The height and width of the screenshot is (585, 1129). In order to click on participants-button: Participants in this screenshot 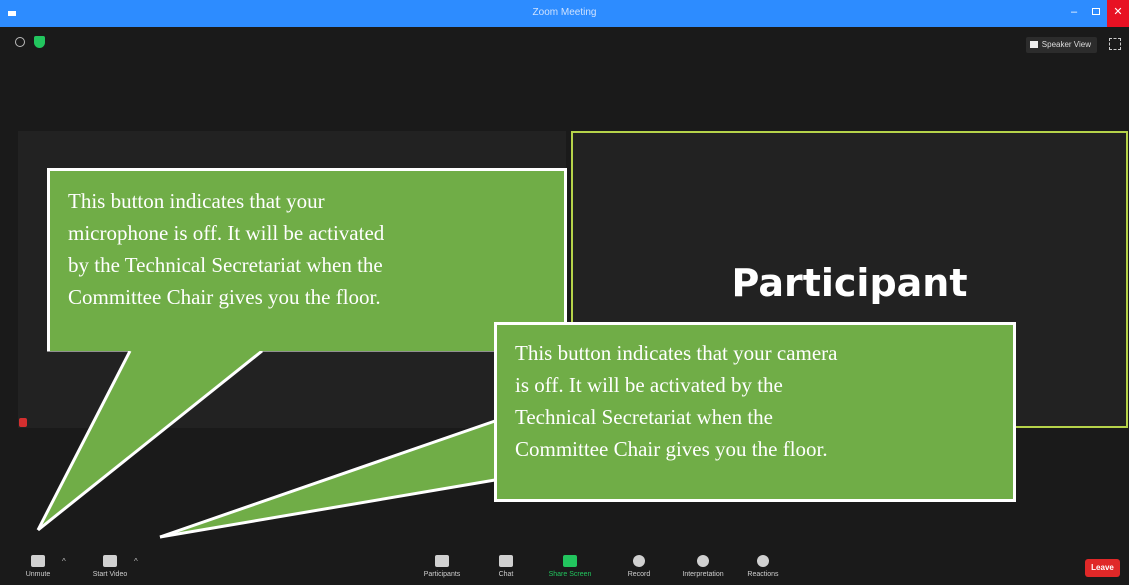, I will do `click(442, 565)`.